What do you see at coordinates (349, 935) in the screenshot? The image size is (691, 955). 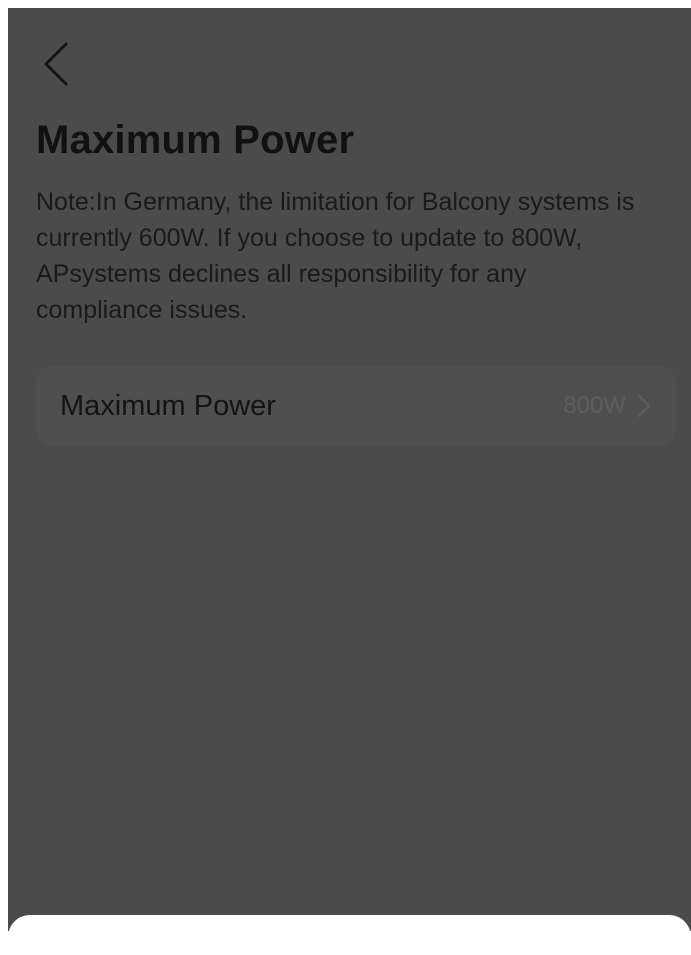 I see `bottom-sheet` at bounding box center [349, 935].